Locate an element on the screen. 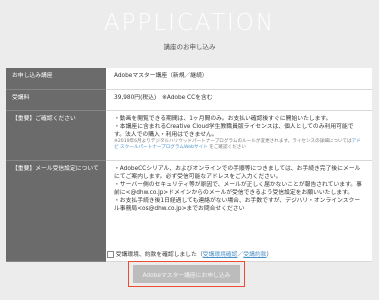 This screenshot has width=379, height=300. terms-link: 受講約款 is located at coordinates (254, 255).